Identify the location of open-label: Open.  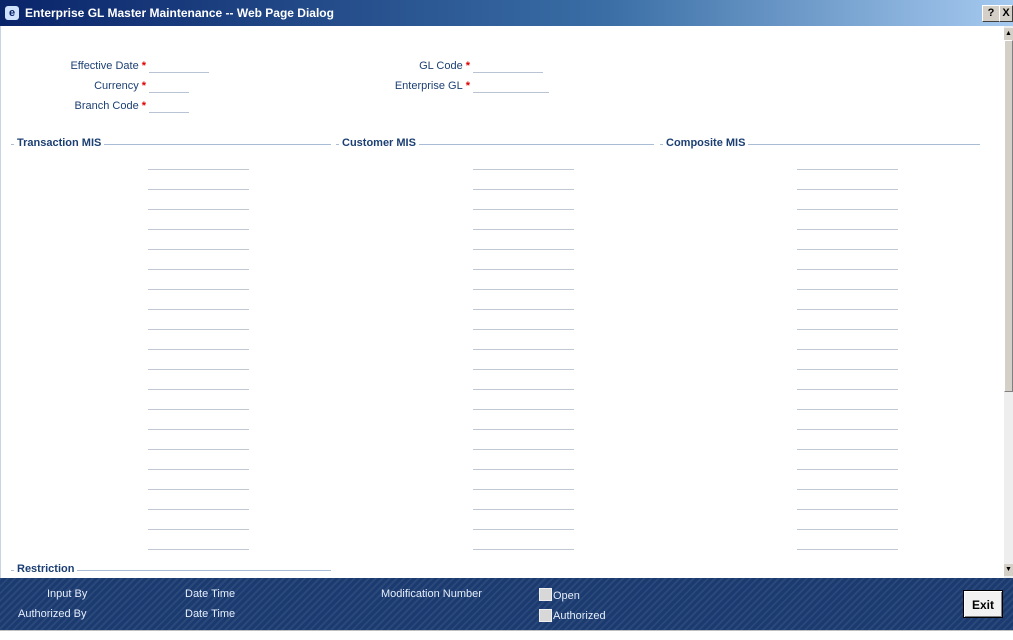
(566, 596).